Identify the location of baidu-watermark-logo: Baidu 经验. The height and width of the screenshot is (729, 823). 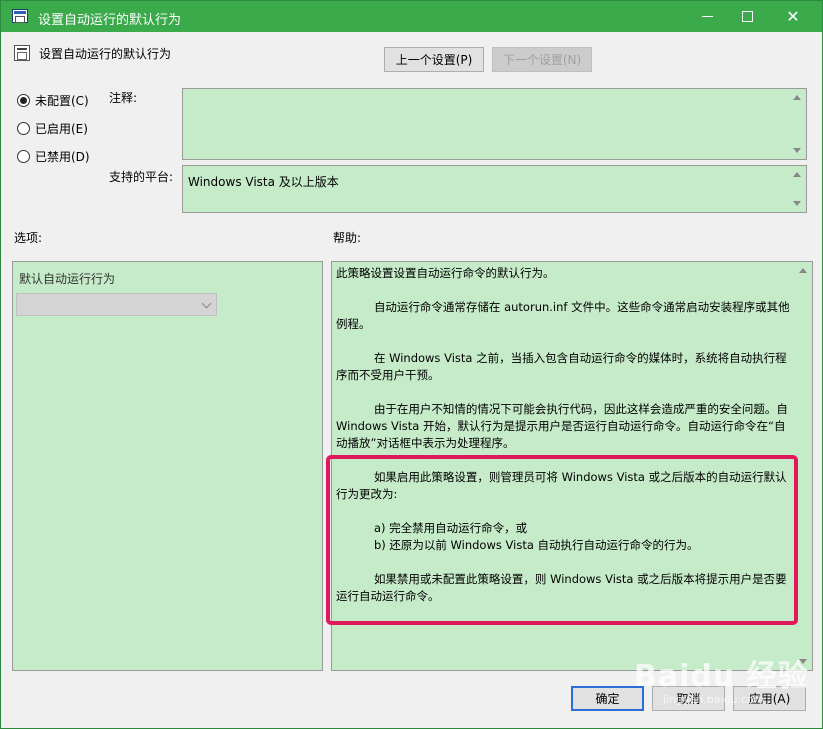
(721, 676).